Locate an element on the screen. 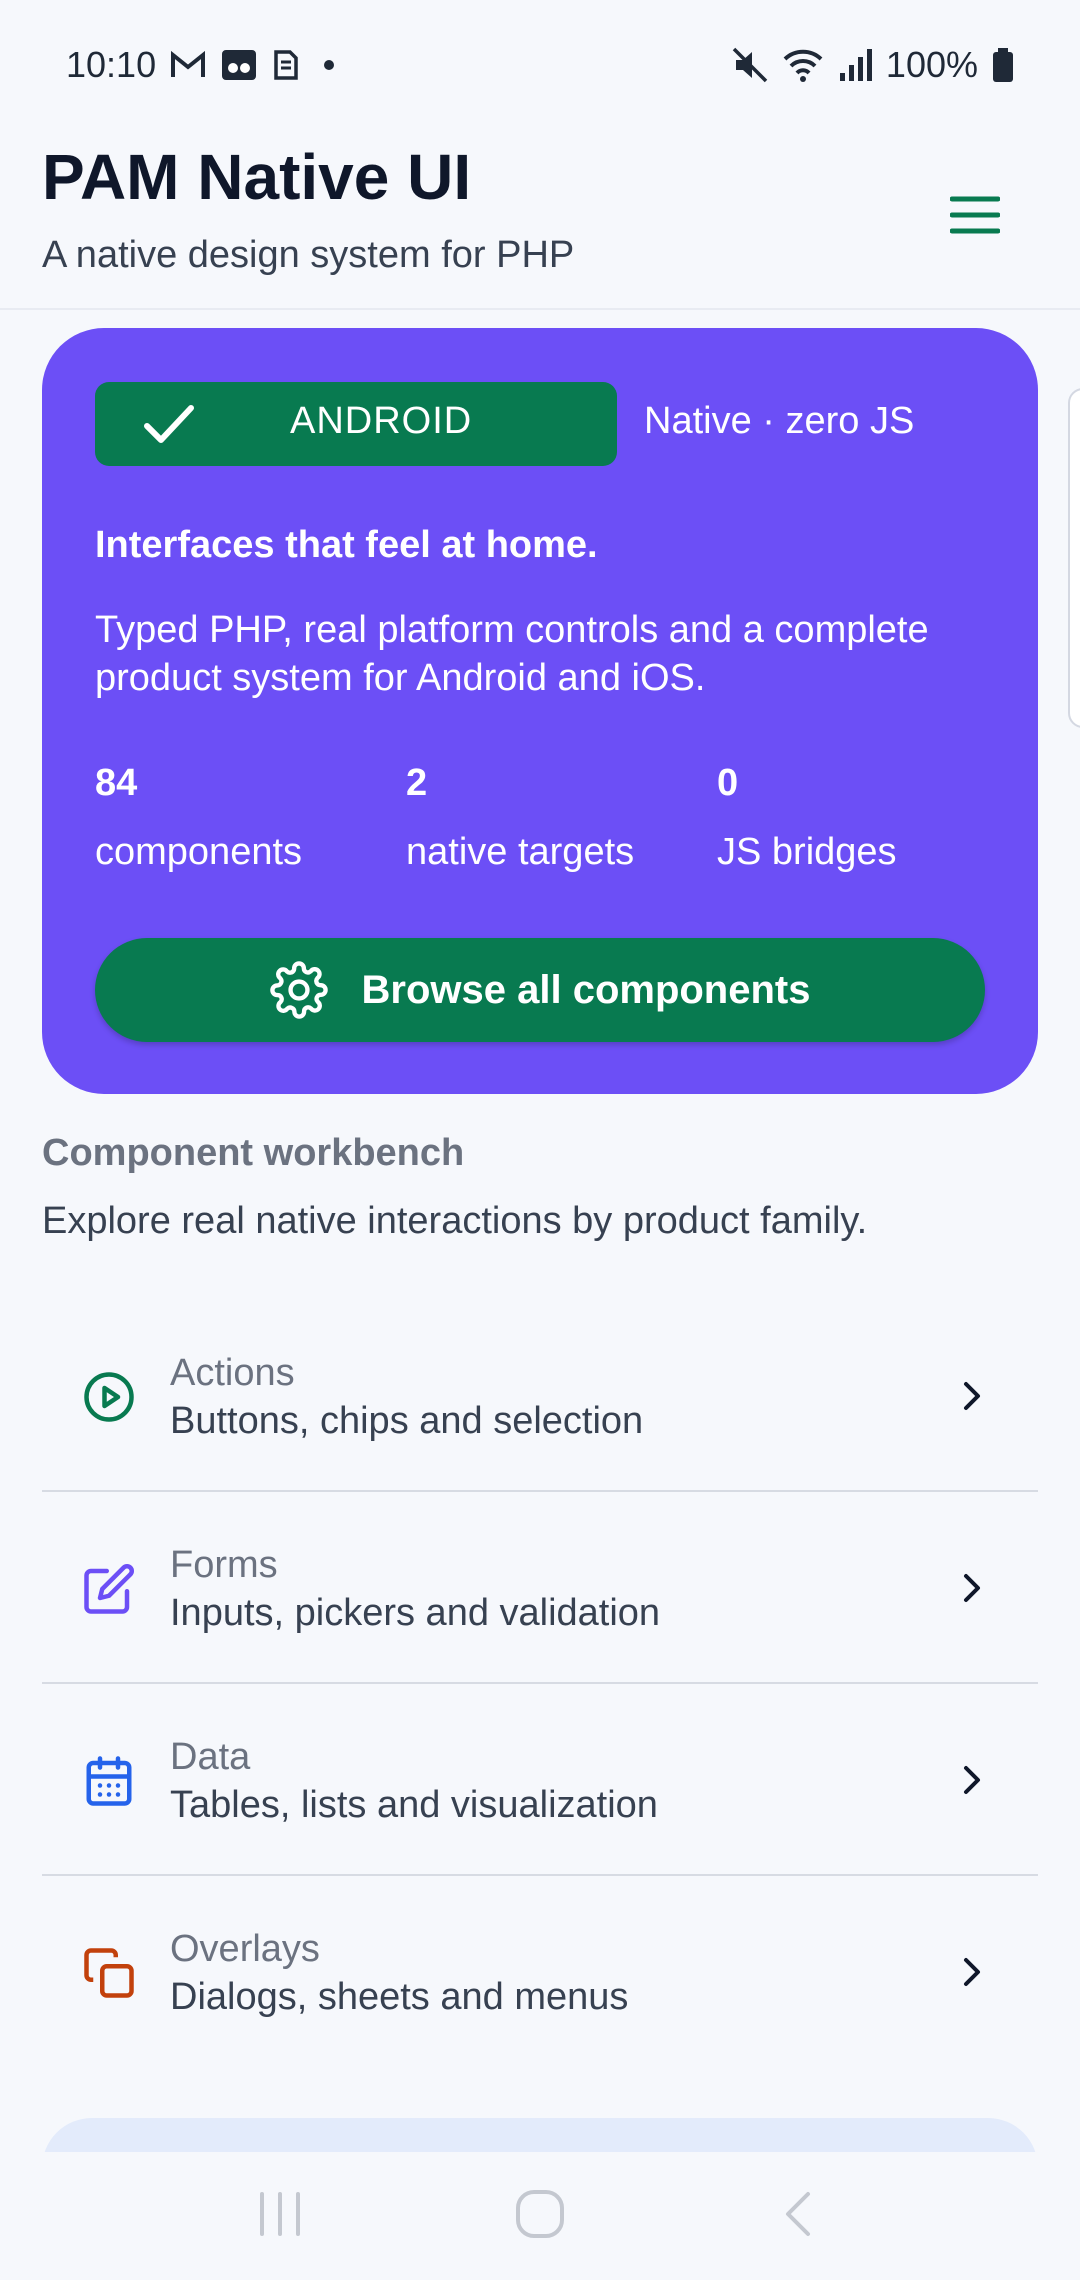 The height and width of the screenshot is (2280, 1080). list-item-title: Actions is located at coordinates (232, 1373).